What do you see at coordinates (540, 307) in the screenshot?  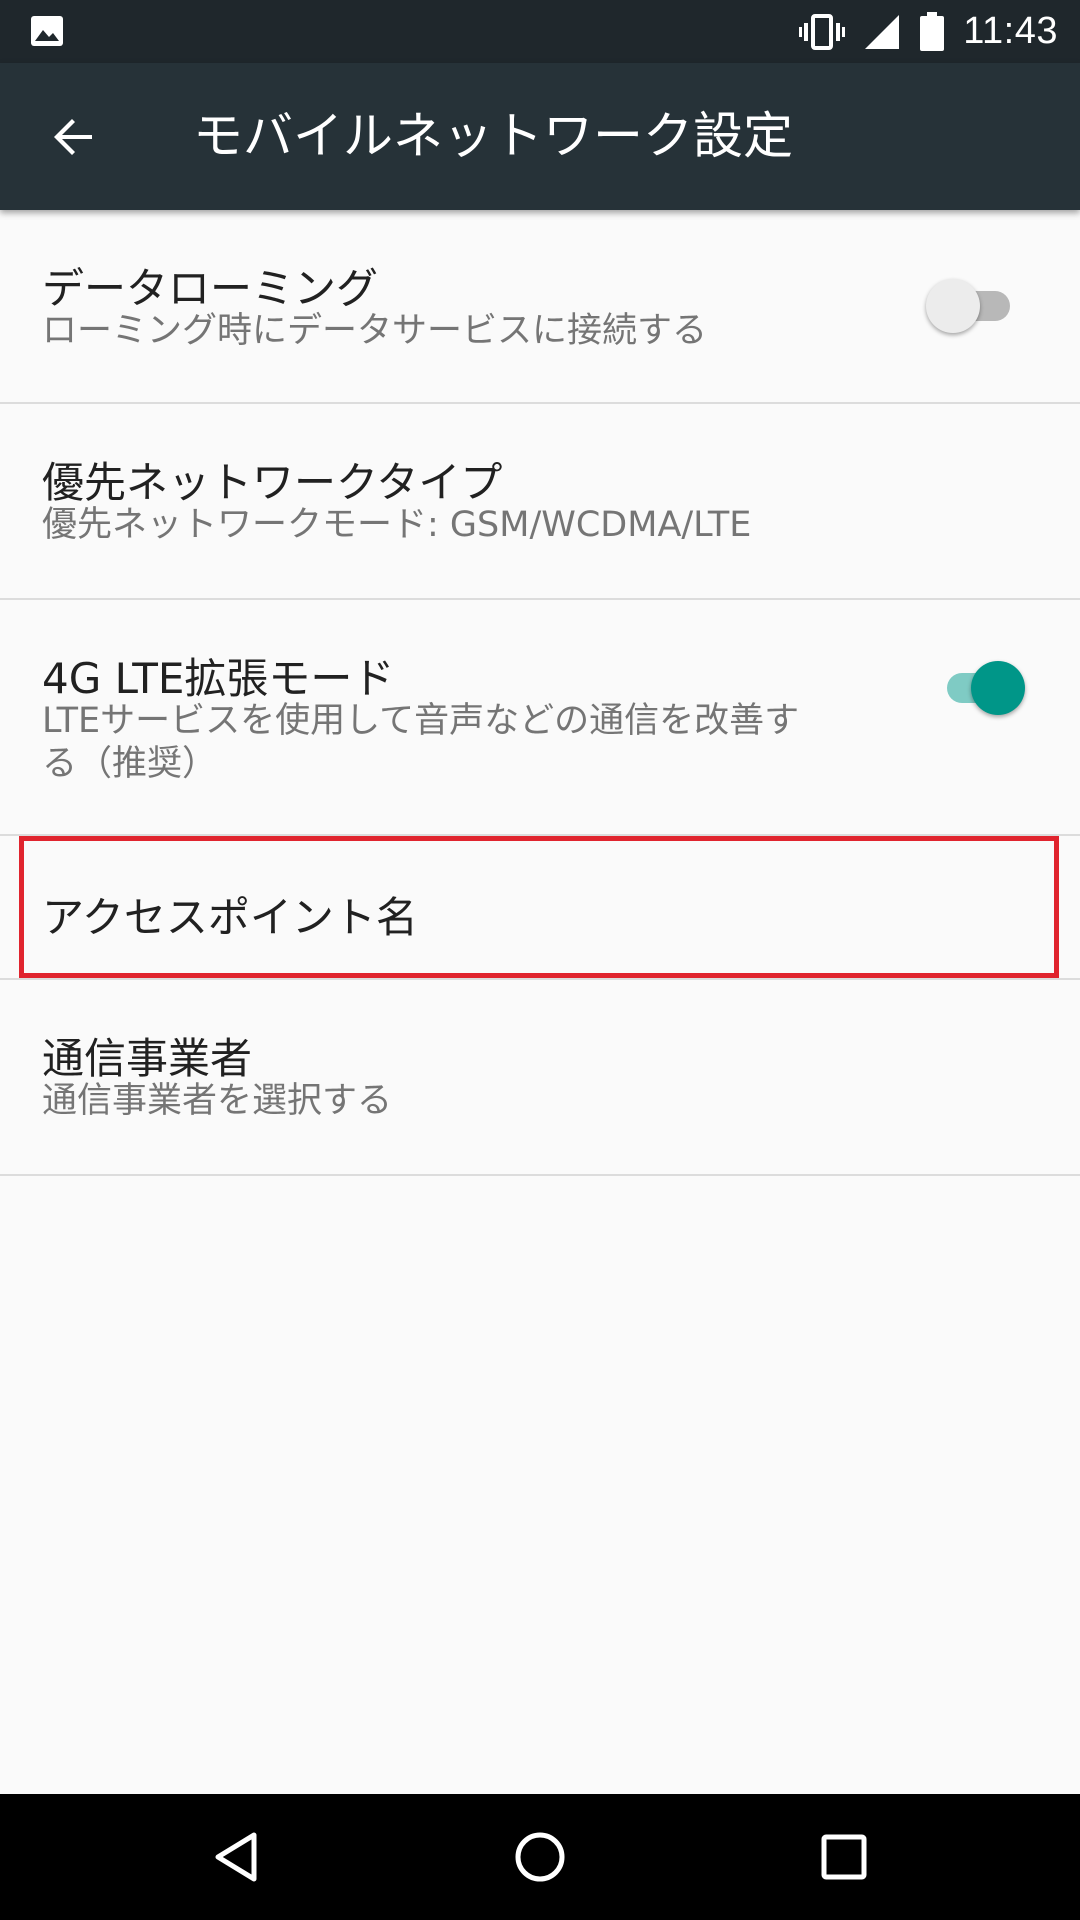 I see `pref-data-roaming: データローミング ローミング時にデータサービスに接続する` at bounding box center [540, 307].